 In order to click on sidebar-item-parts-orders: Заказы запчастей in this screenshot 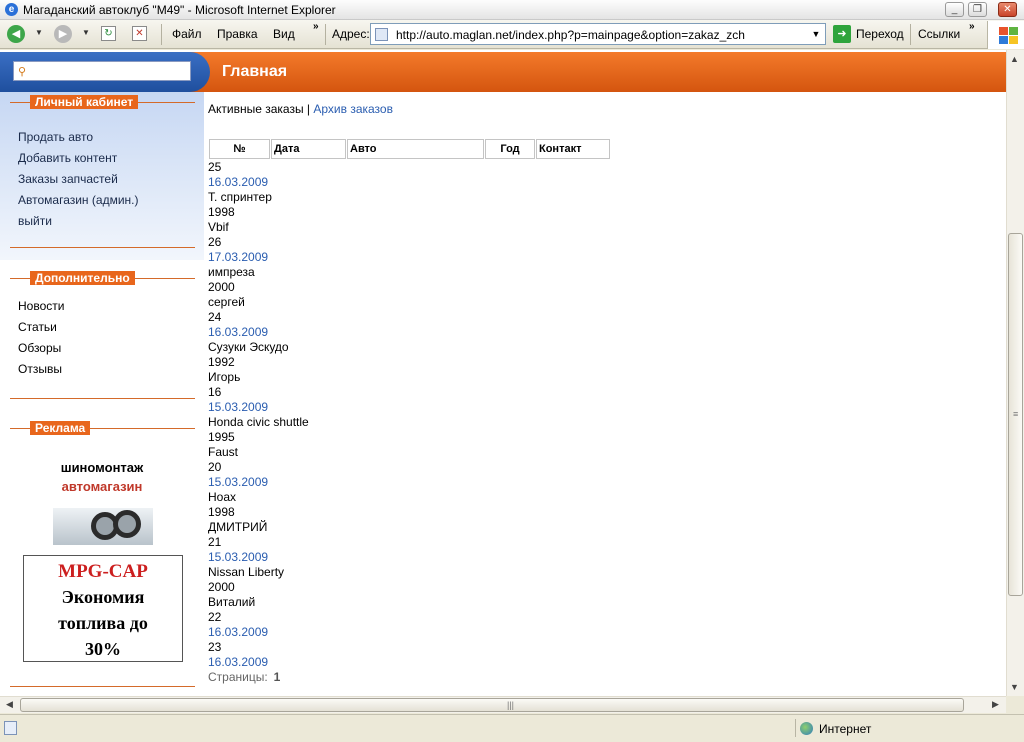, I will do `click(68, 179)`.